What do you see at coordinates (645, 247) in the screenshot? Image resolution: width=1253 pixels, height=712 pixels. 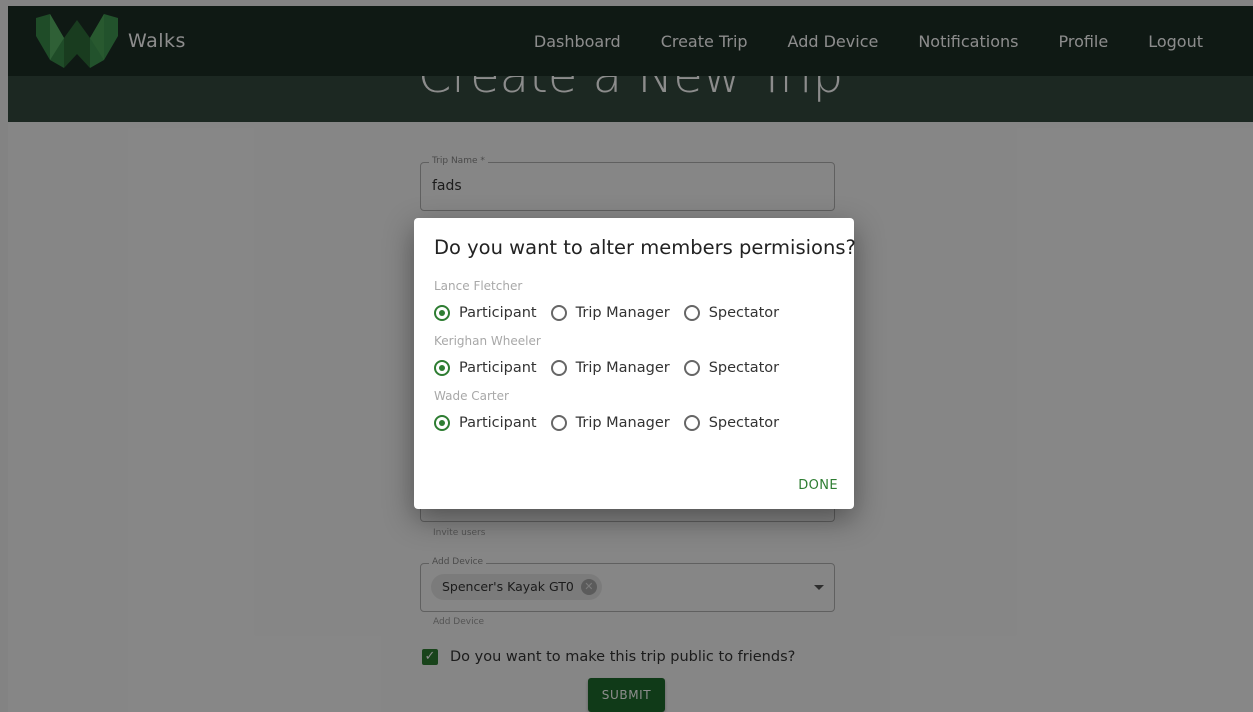 I see `dialog-title: Do you want to alter members permisions?` at bounding box center [645, 247].